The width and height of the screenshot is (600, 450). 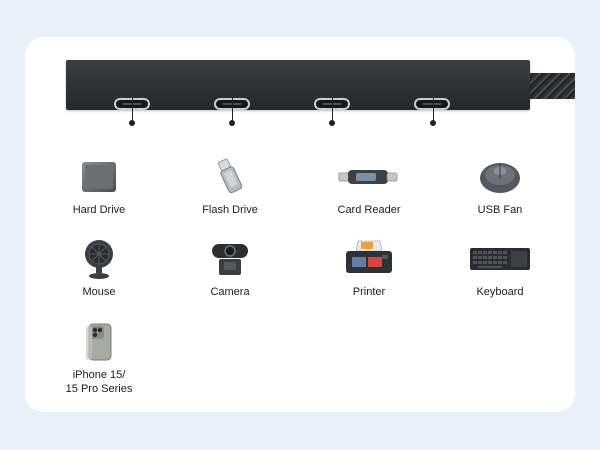 What do you see at coordinates (230, 210) in the screenshot?
I see `device-label: Flash Drive` at bounding box center [230, 210].